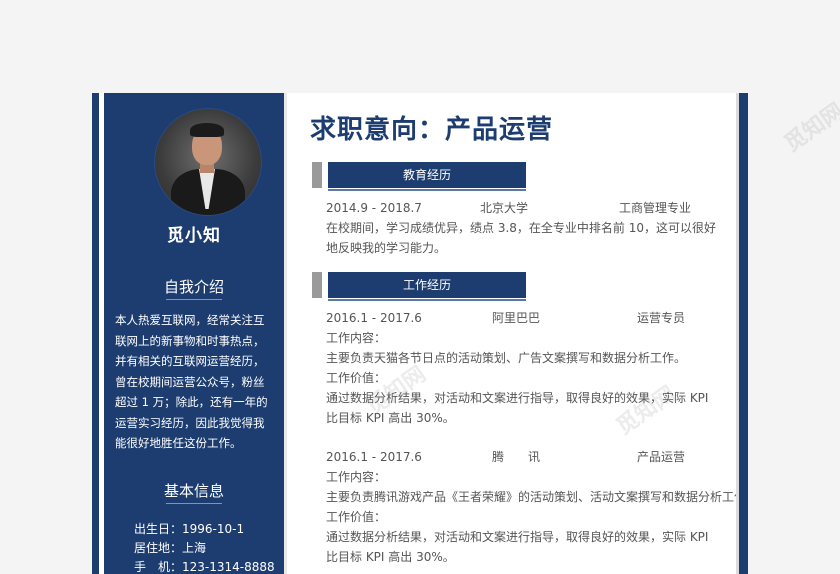 This screenshot has width=840, height=574. Describe the element at coordinates (427, 286) in the screenshot. I see `work-heading: 工作经历` at that location.